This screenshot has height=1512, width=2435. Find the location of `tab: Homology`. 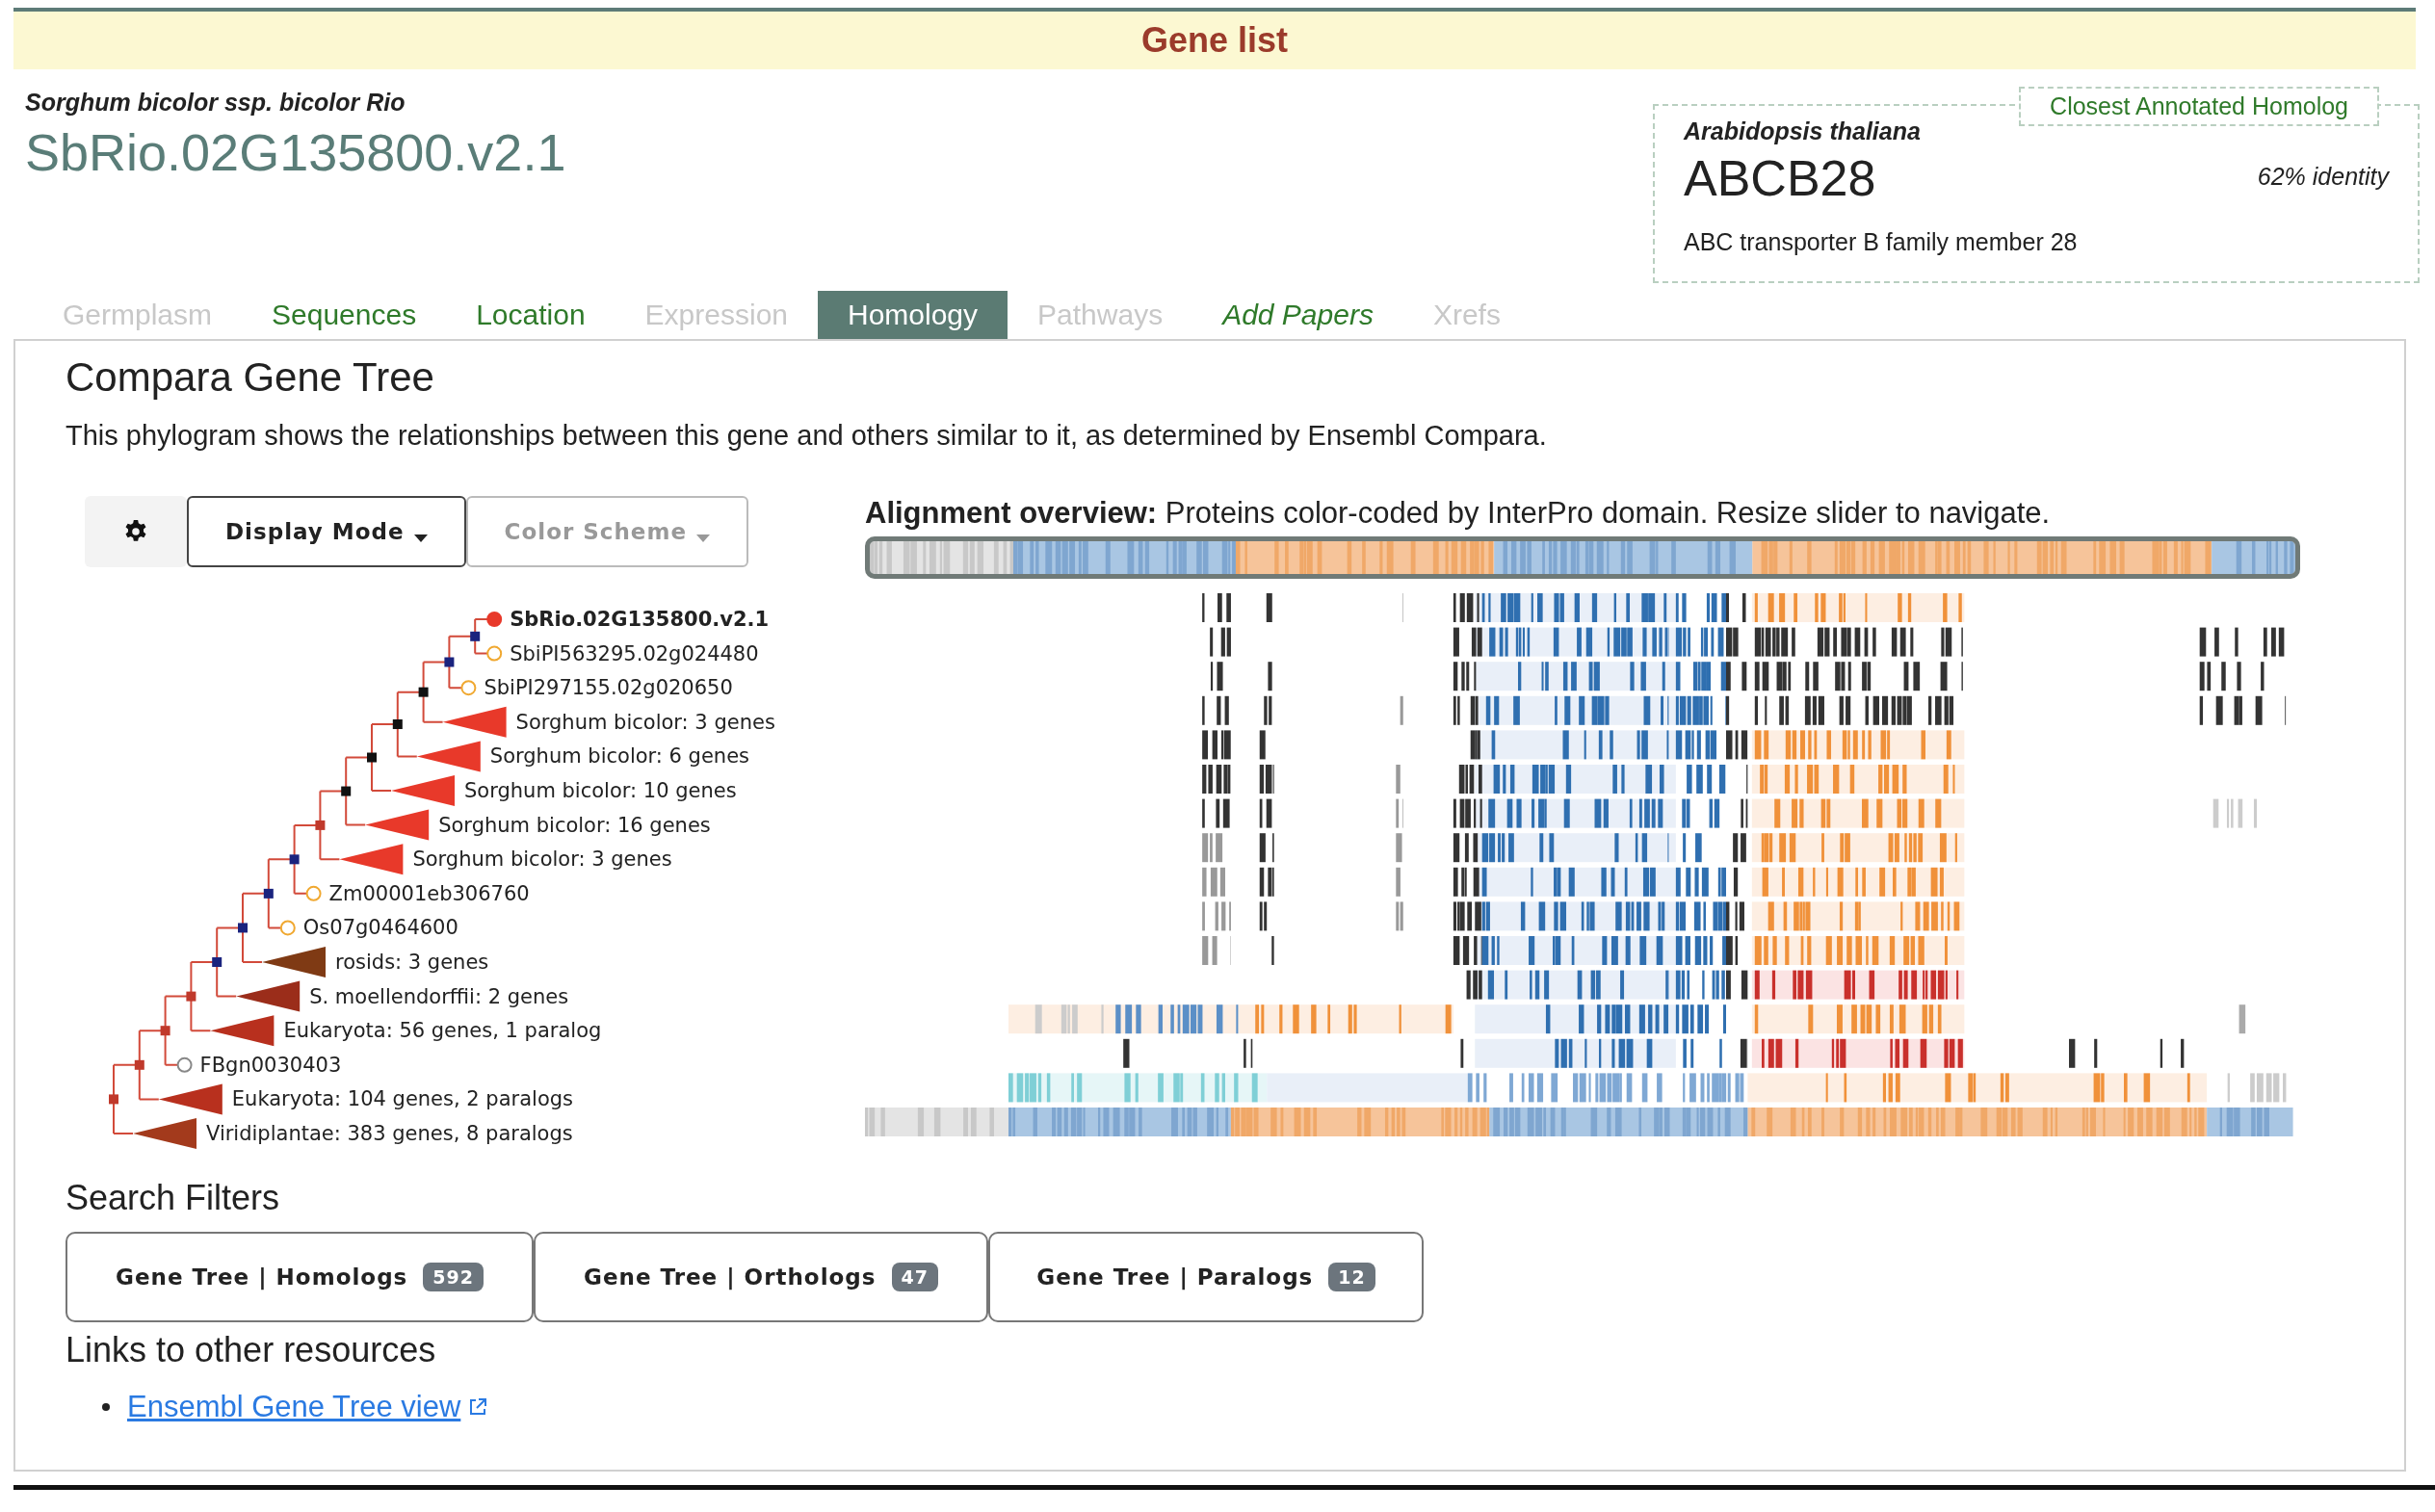

tab: Homology is located at coordinates (913, 315).